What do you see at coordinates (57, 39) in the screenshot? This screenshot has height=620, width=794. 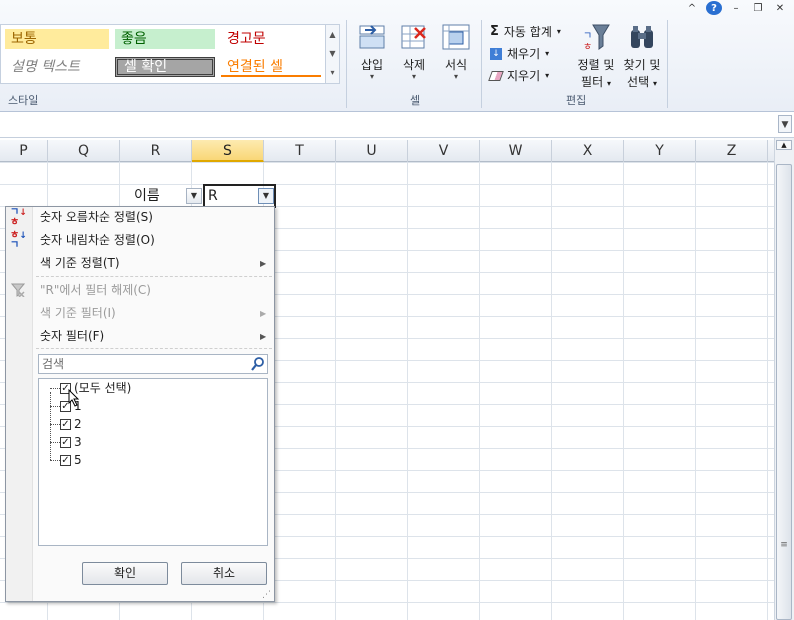 I see `style-bad: 보통` at bounding box center [57, 39].